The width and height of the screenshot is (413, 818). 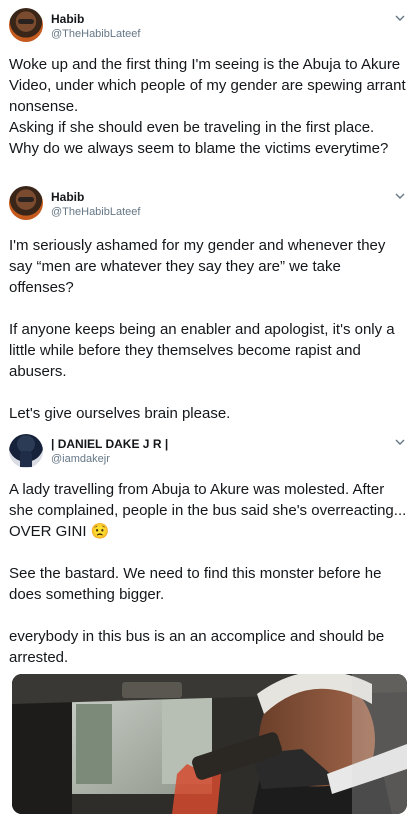 What do you see at coordinates (109, 444) in the screenshot?
I see `display-name: | DANIEL DAKE J R |` at bounding box center [109, 444].